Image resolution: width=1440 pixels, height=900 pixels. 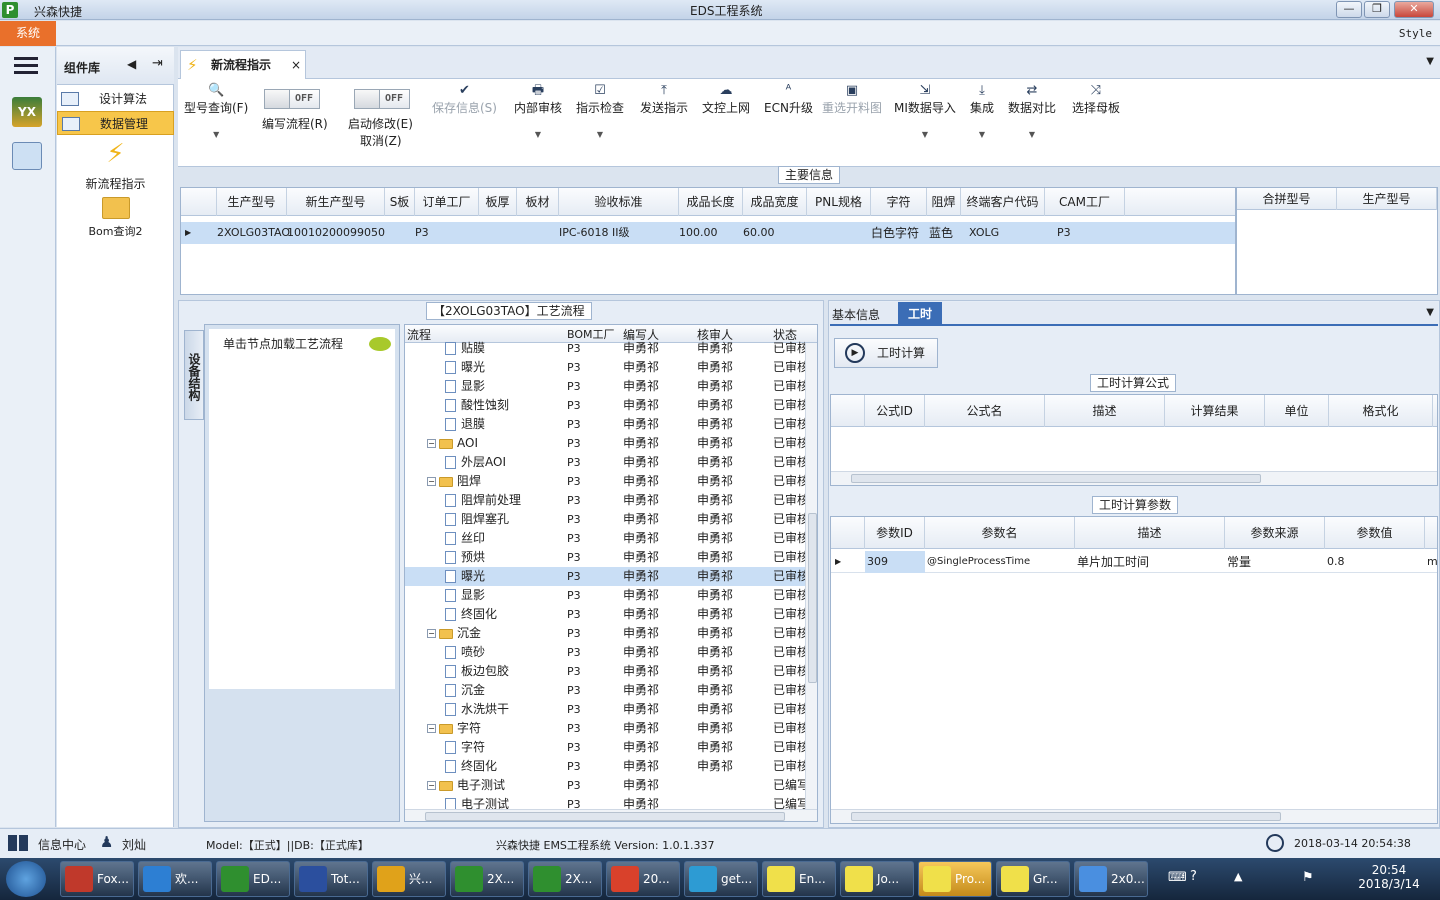 What do you see at coordinates (605, 462) in the screenshot?
I see `tree-row: 外层AOI P3 申勇祁 申勇祁 已审核` at bounding box center [605, 462].